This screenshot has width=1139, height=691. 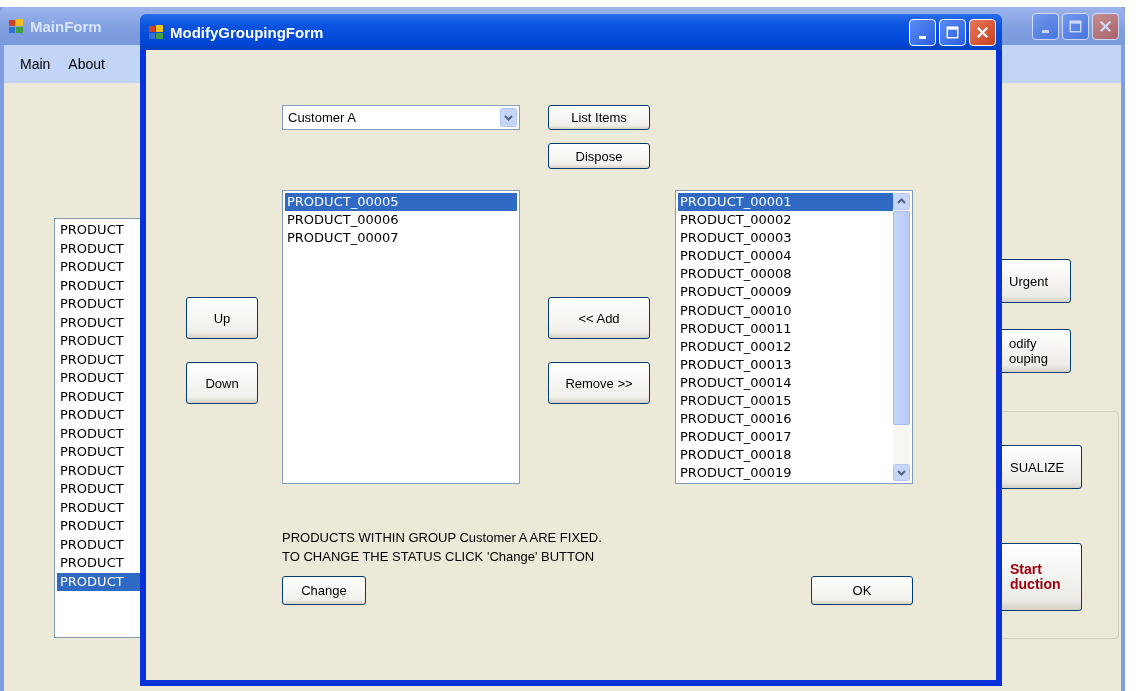 What do you see at coordinates (922, 32) in the screenshot?
I see `minimize-button` at bounding box center [922, 32].